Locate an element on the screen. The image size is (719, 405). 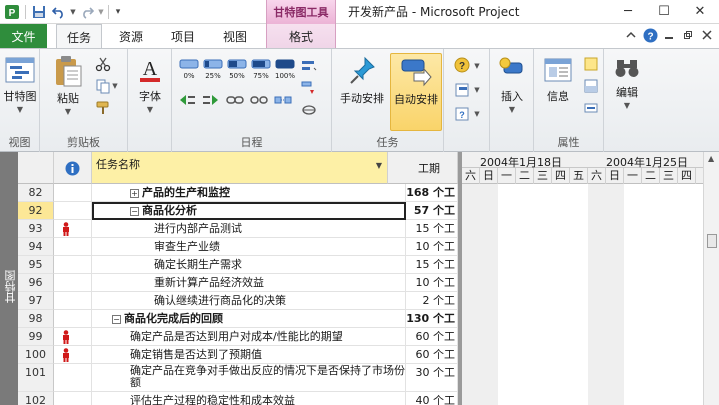
select-all-corner is located at coordinates (36, 168).